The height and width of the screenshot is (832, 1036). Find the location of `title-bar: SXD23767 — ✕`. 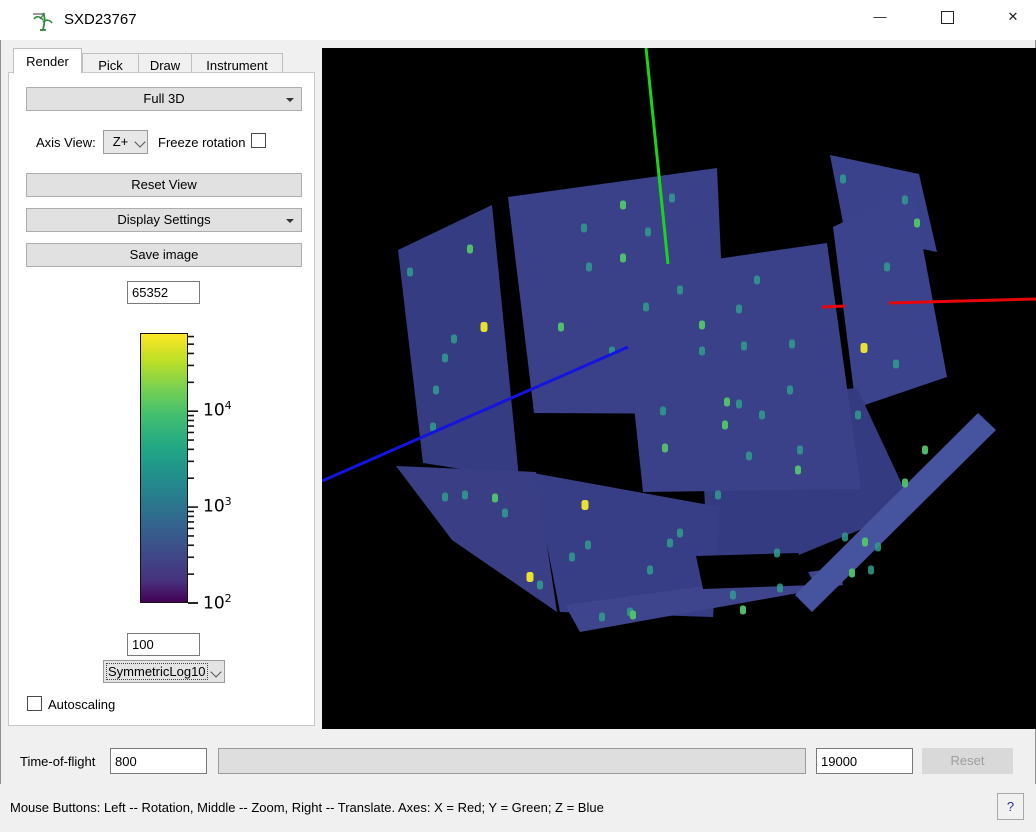

title-bar: SXD23767 — ✕ is located at coordinates (518, 20).